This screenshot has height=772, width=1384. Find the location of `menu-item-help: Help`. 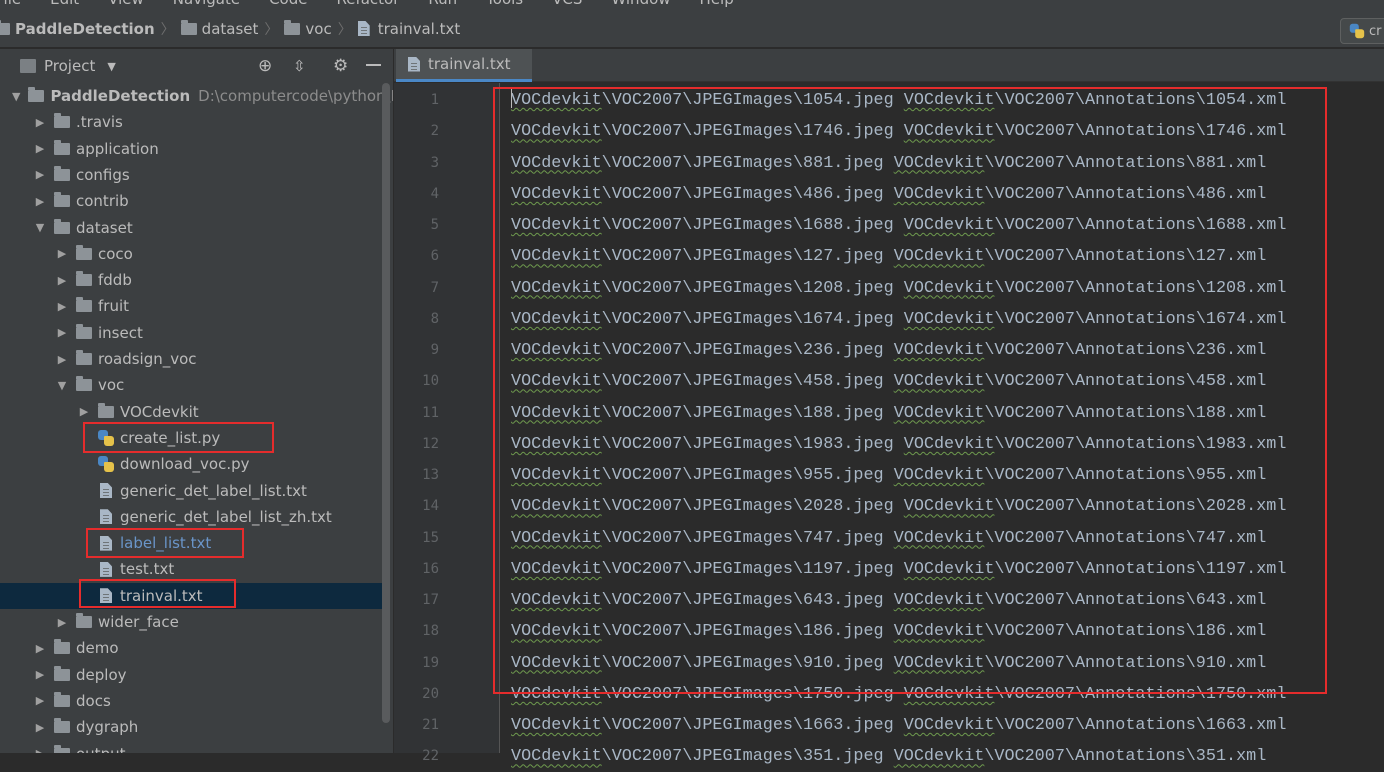

menu-item-help: Help is located at coordinates (717, 4).